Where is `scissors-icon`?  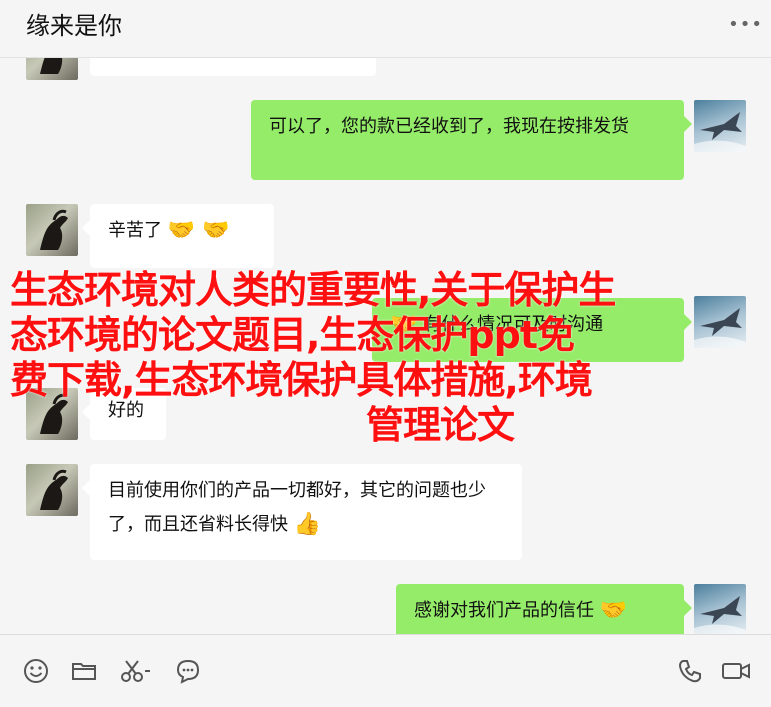 scissors-icon is located at coordinates (135, 671).